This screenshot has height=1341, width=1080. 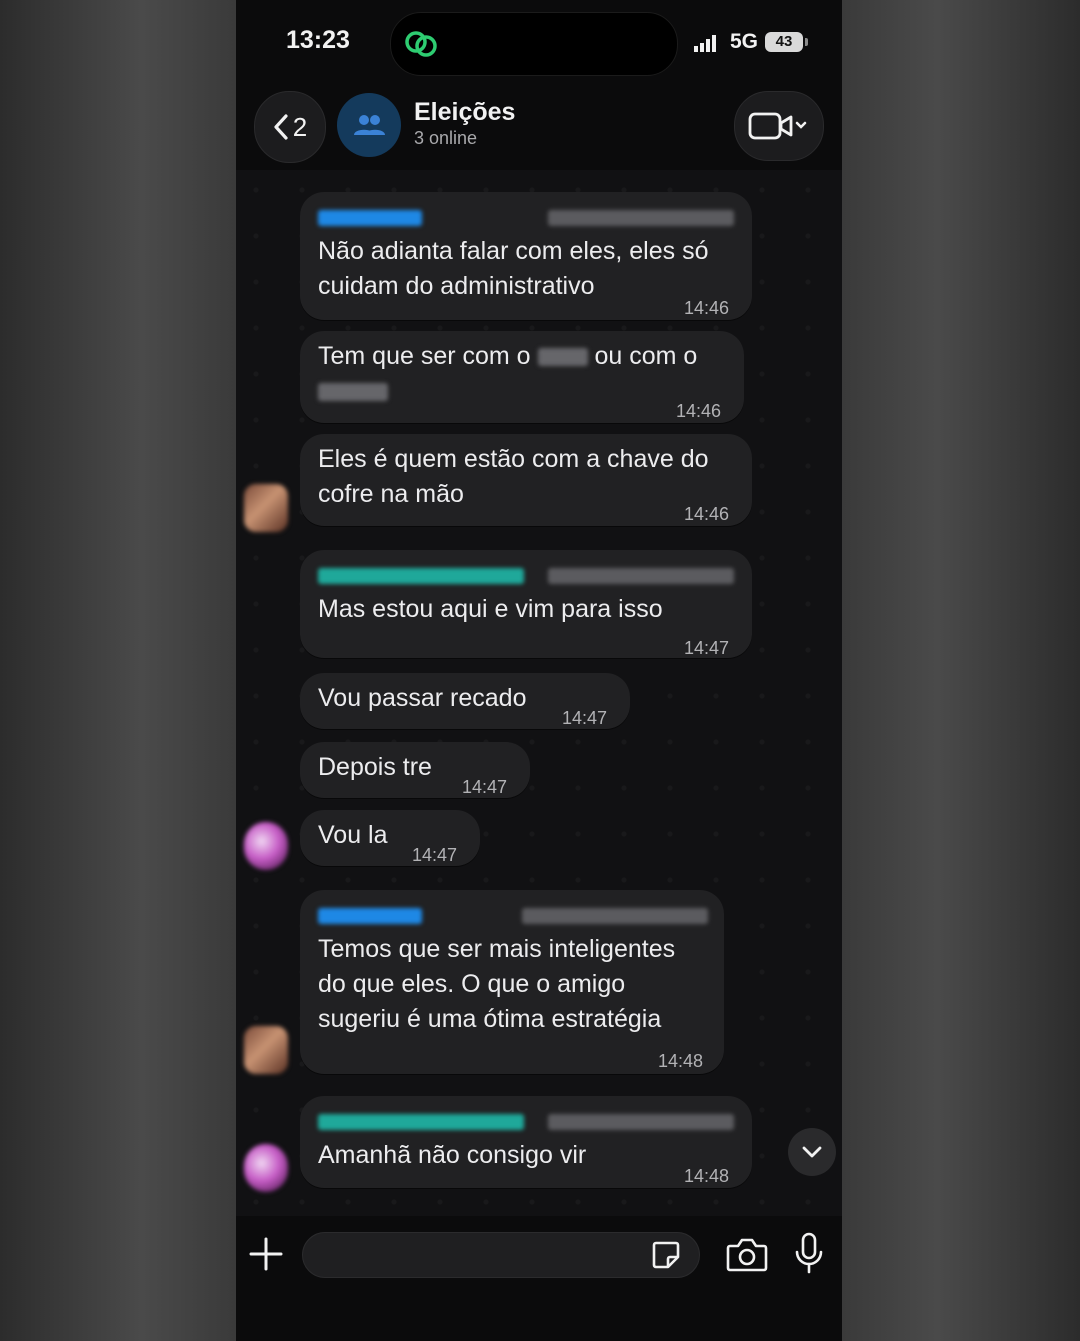 I want to click on group-people-icon, so click(x=369, y=125).